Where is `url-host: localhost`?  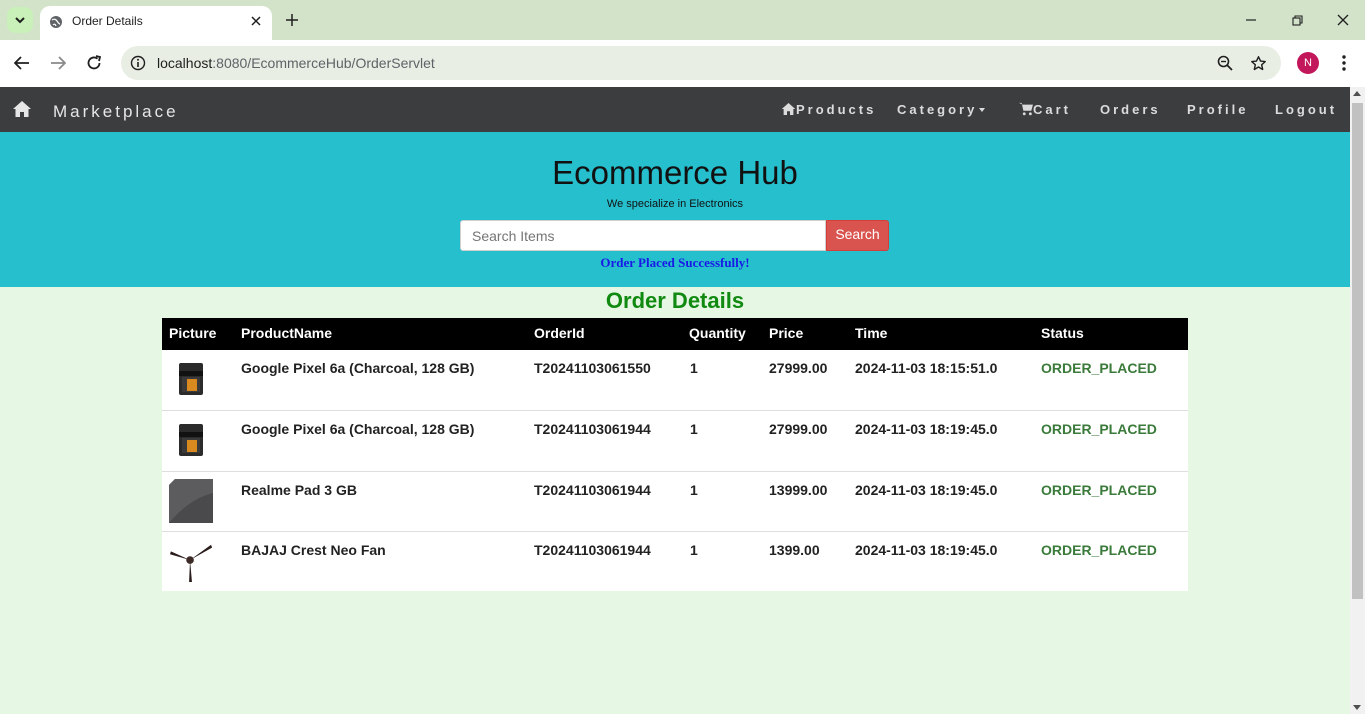
url-host: localhost is located at coordinates (185, 63).